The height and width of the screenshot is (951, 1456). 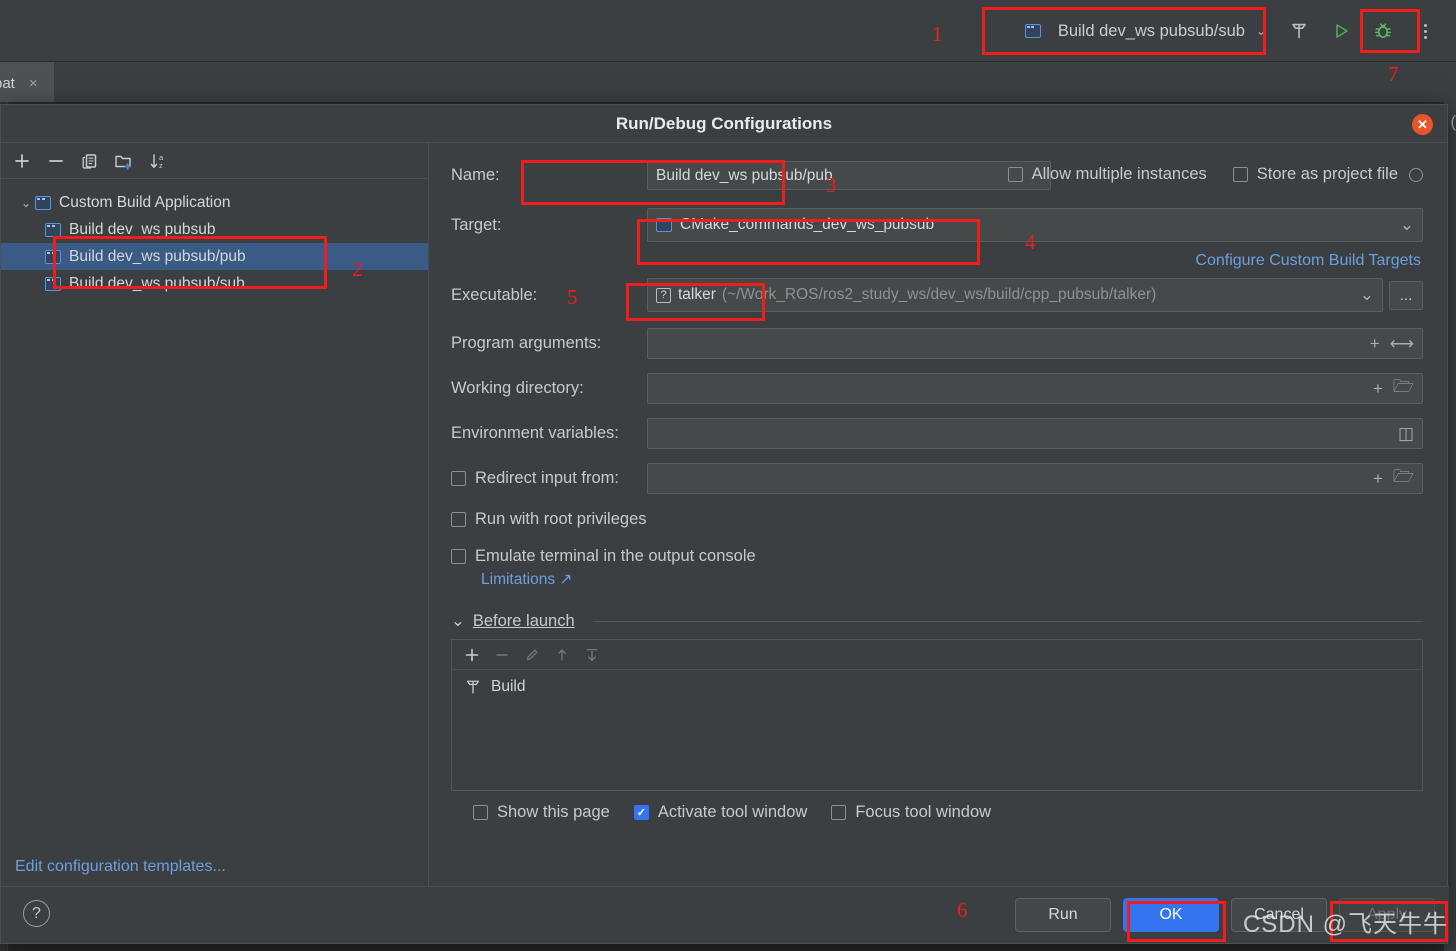 I want to click on tree-item-build-dev-ws-pubsub-pub: Build dev_ws pubsub/pub, so click(x=214, y=256).